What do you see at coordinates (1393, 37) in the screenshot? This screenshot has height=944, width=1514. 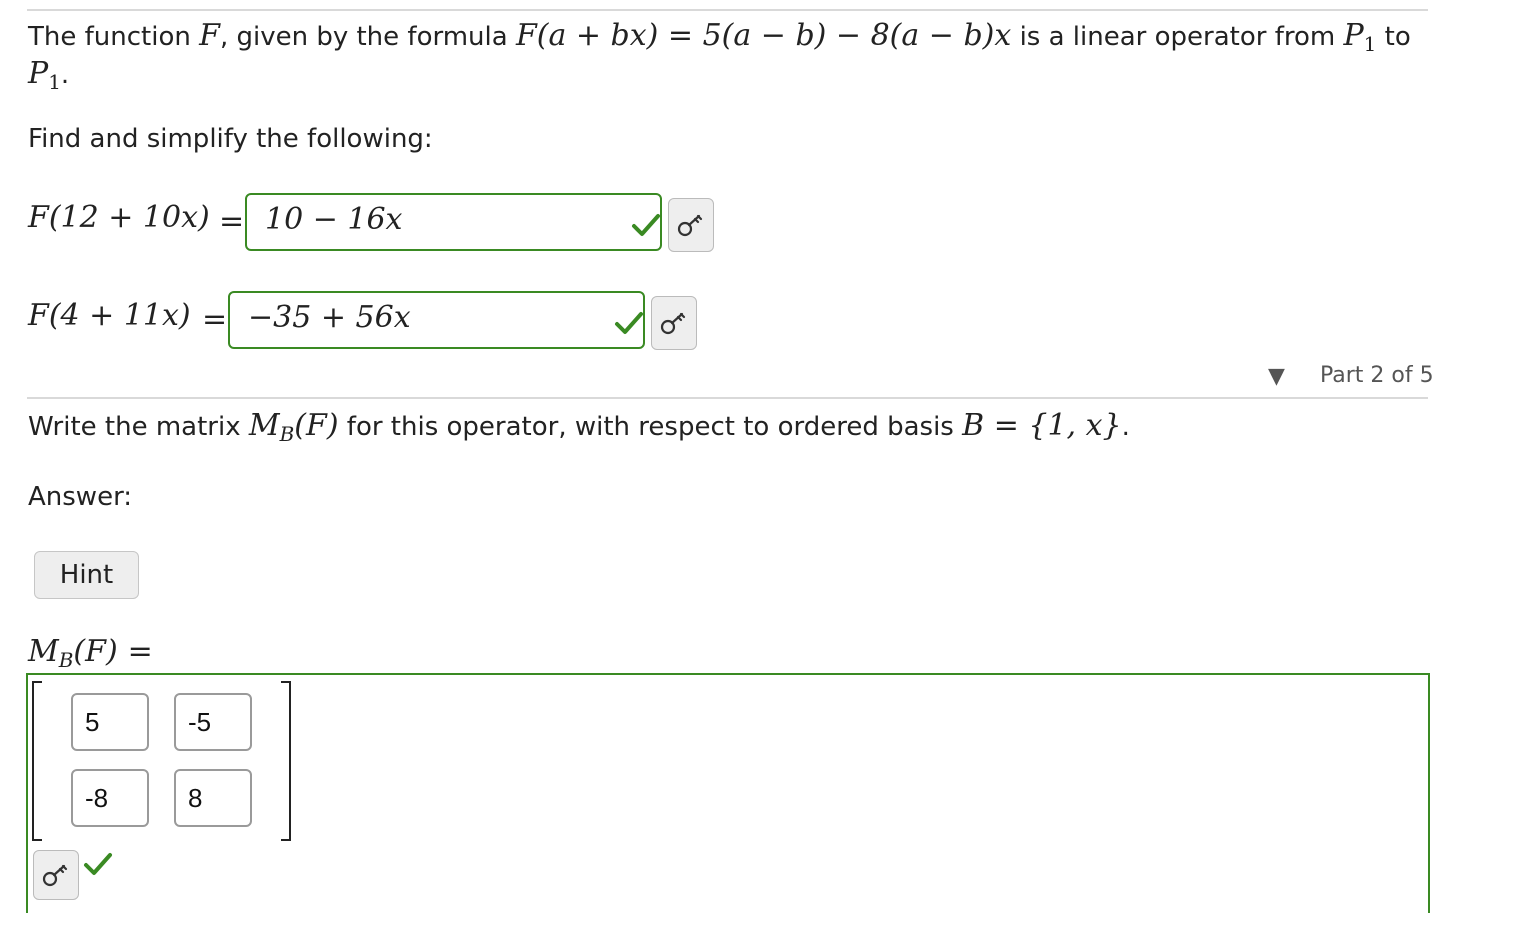 I see `intro-text-4: to` at bounding box center [1393, 37].